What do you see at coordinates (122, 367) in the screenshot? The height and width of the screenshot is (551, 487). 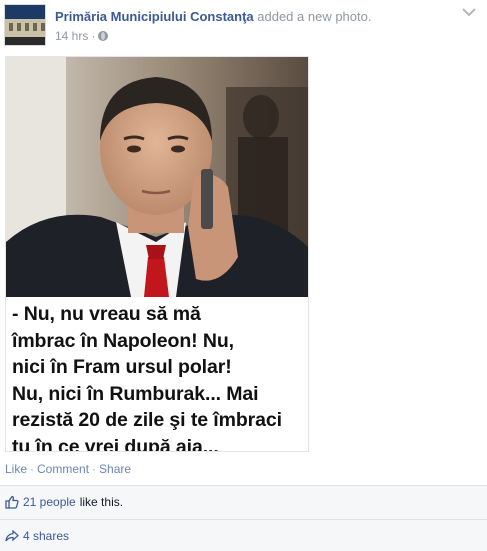 I see `caption-line: nici în Fram ursul polar!` at bounding box center [122, 367].